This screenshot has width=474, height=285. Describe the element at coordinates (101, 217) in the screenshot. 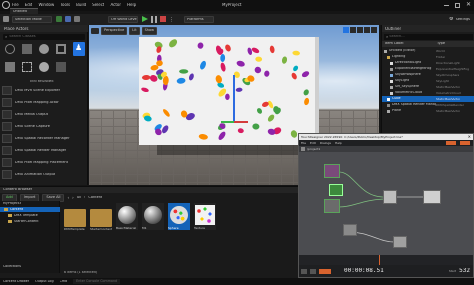

I see `asset-tile: StarterContent` at that location.